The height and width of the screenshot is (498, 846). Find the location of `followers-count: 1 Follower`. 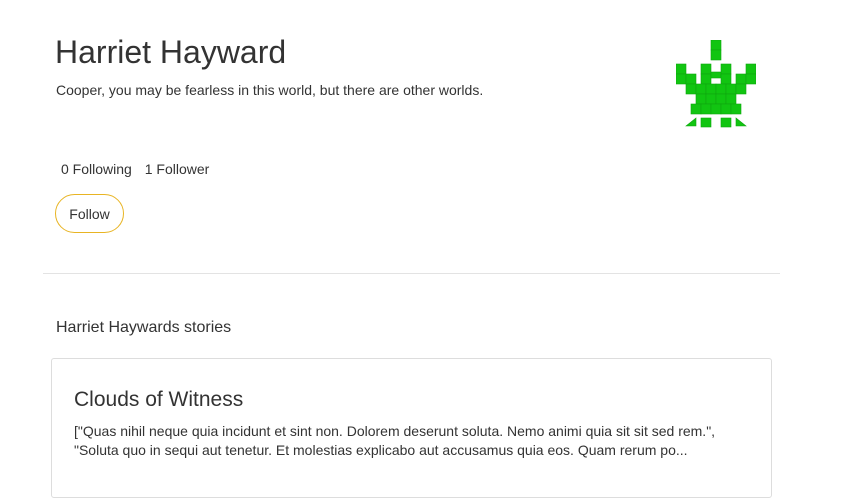

followers-count: 1 Follower is located at coordinates (177, 169).